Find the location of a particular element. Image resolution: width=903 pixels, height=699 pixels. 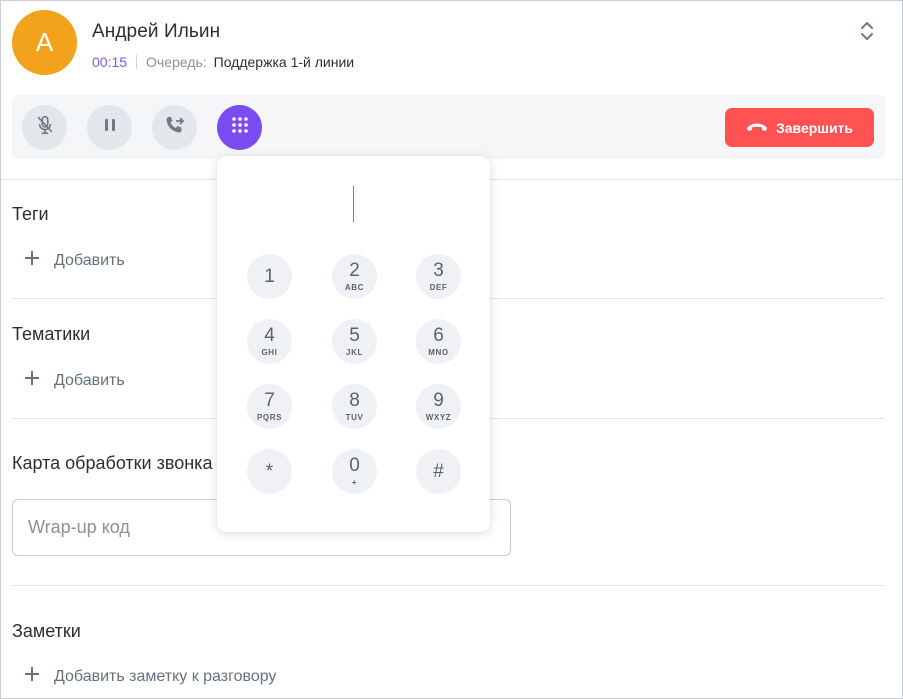

dialpad-key-letters: JKL is located at coordinates (354, 352).